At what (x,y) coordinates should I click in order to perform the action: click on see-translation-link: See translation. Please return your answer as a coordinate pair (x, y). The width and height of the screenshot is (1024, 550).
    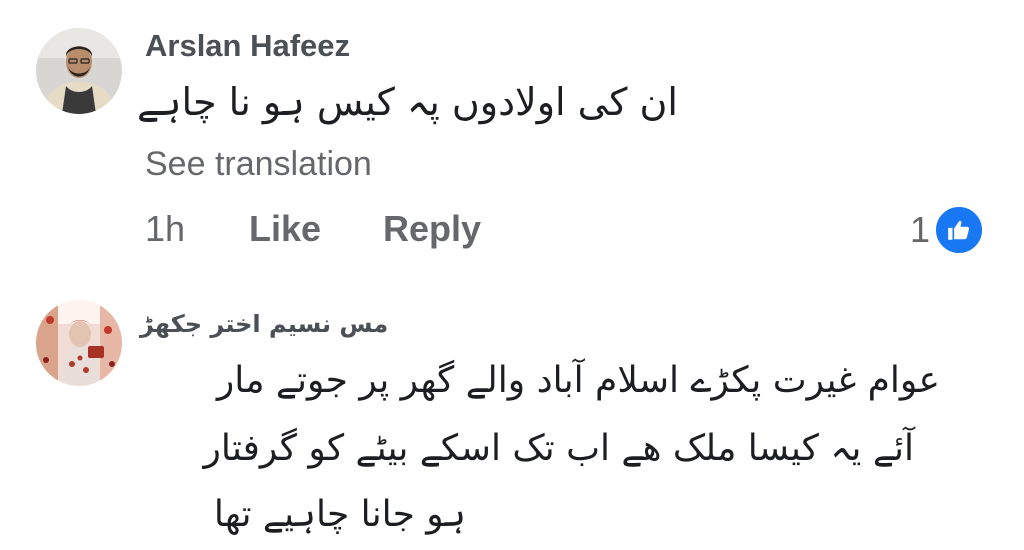
    Looking at the image, I should click on (258, 164).